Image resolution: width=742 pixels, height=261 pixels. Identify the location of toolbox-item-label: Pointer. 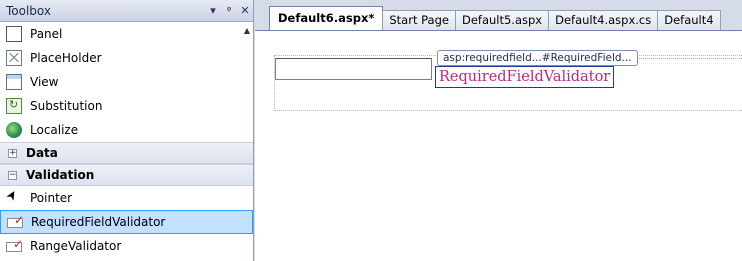
(51, 198).